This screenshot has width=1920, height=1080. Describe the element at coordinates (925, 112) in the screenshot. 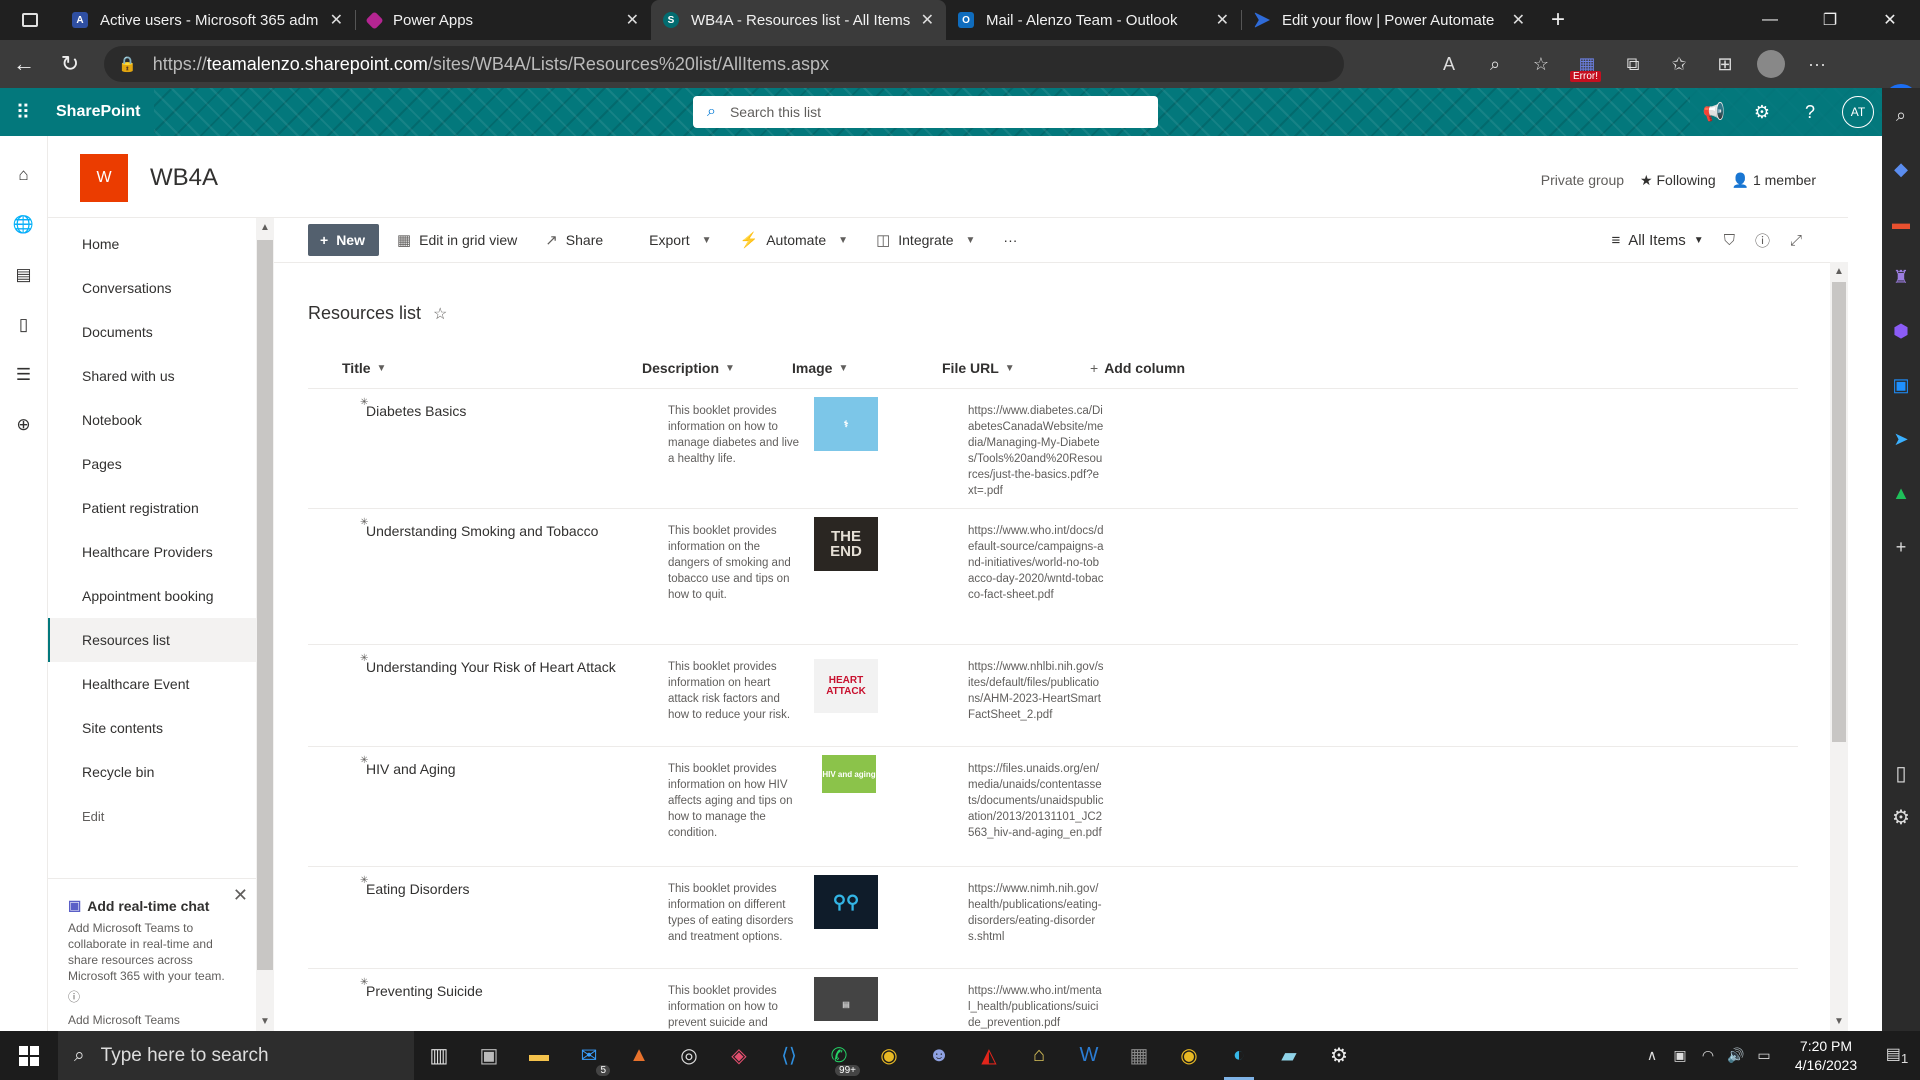

I see `search-box: ⌕ Search this list` at that location.